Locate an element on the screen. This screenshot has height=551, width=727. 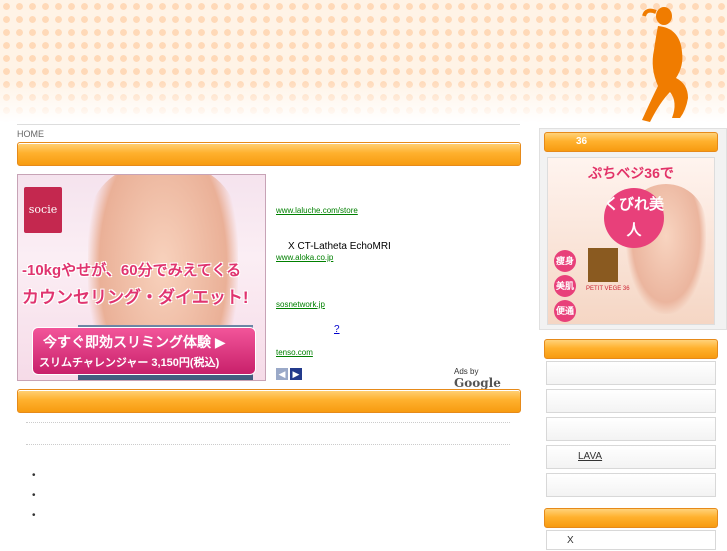
ad-url-link: www.aloka.co.jp is located at coordinates (398, 257).